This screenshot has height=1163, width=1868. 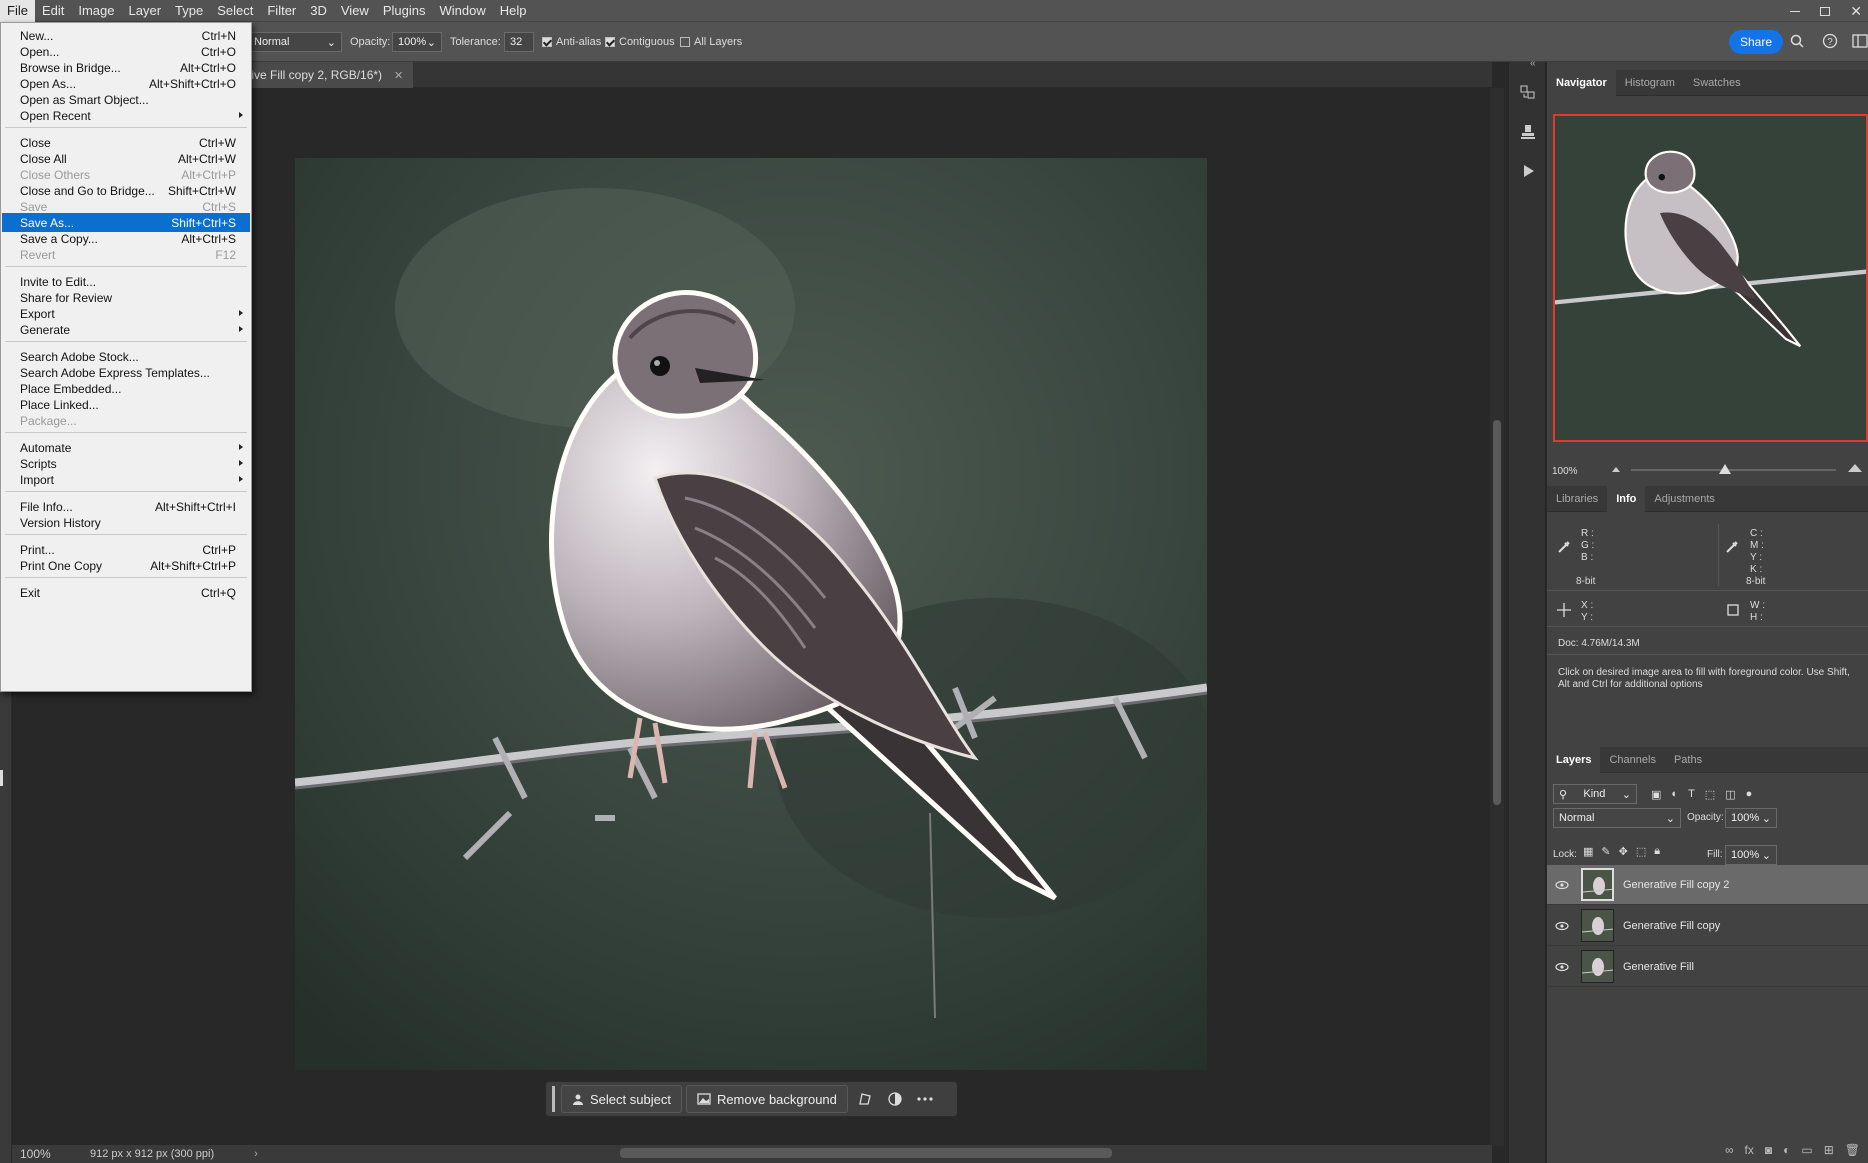 I want to click on contiguous-option: Contiguous, so click(x=640, y=42).